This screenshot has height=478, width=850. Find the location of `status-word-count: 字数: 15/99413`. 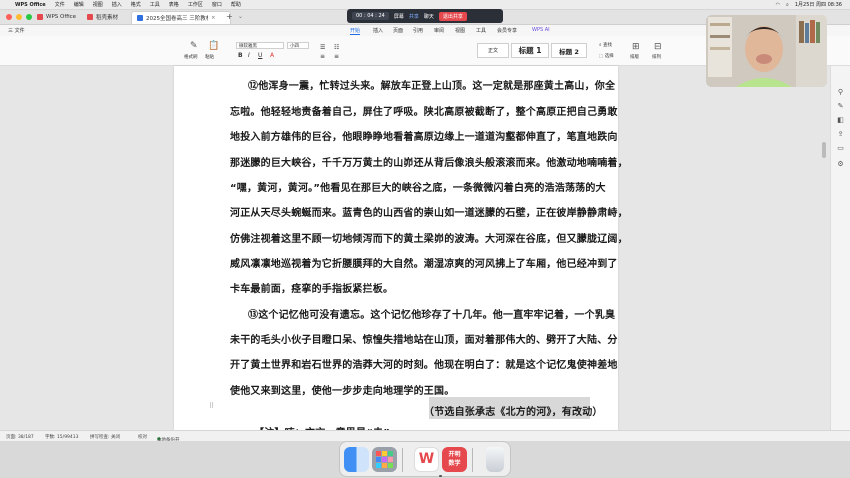

status-word-count: 字数: 15/99413 is located at coordinates (62, 437).